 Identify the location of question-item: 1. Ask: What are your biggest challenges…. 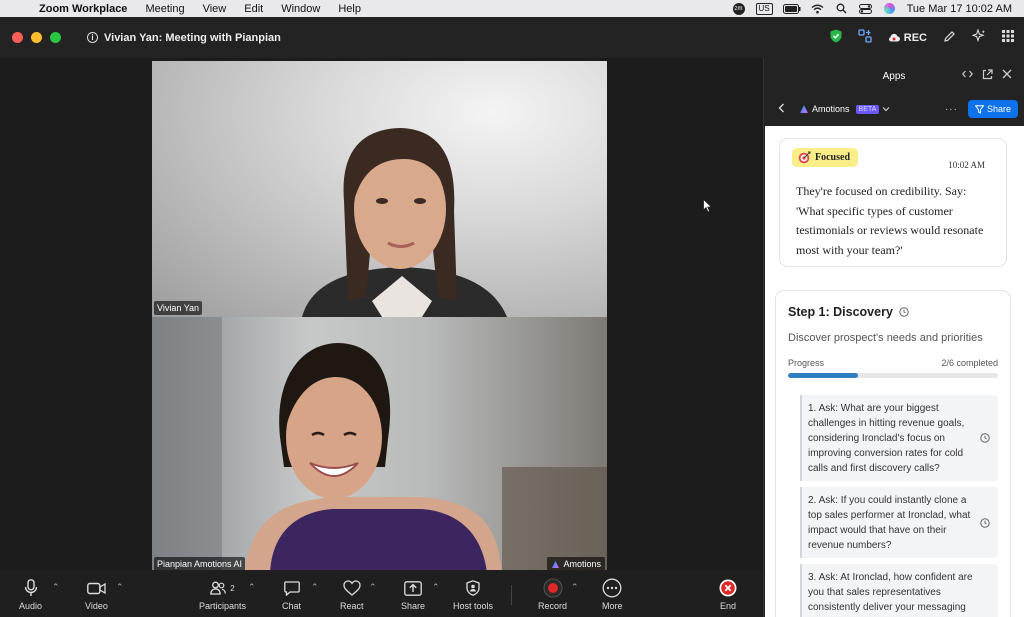
(899, 438).